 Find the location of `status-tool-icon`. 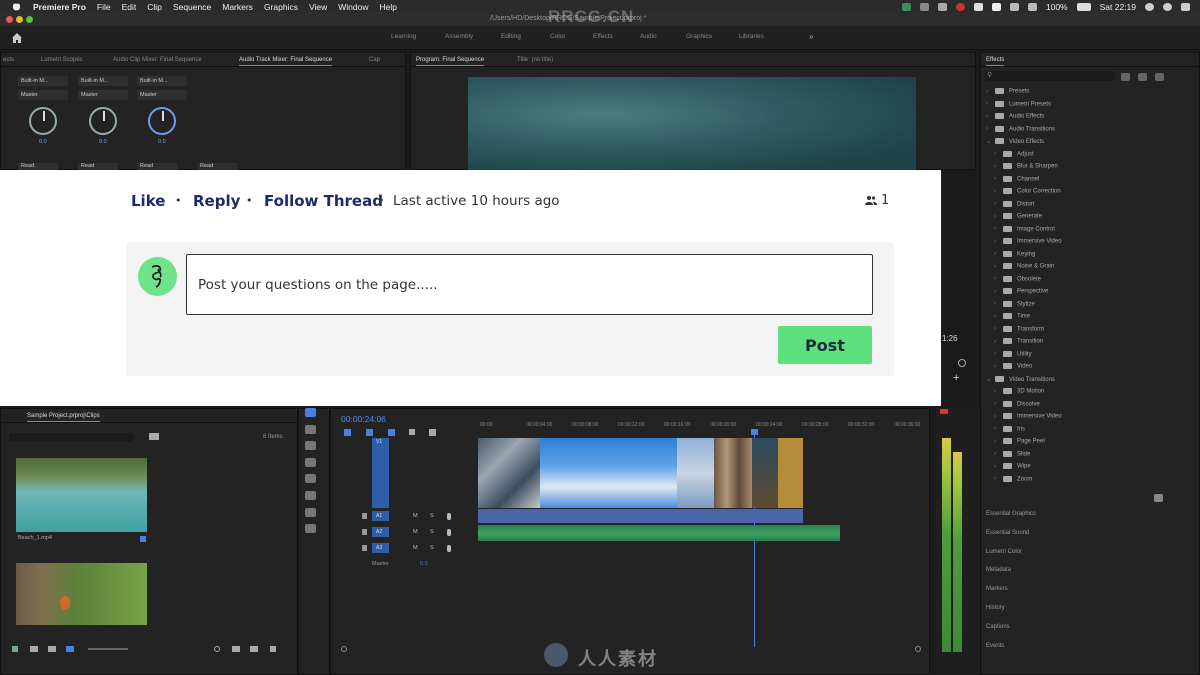

status-tool-icon is located at coordinates (924, 6).